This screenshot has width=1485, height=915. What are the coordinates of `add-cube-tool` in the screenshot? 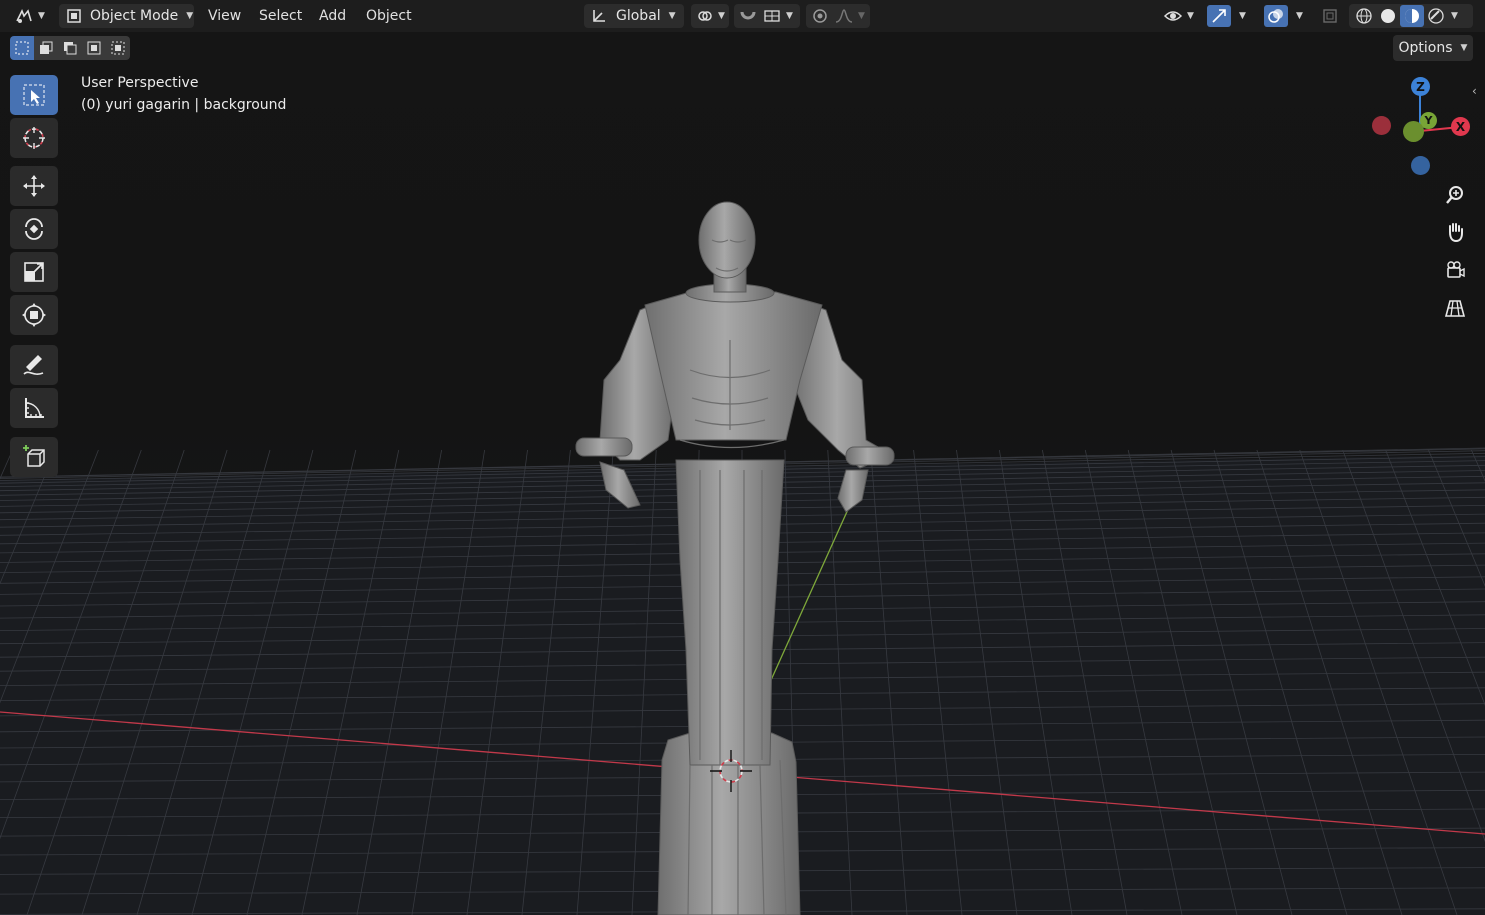 It's located at (34, 457).